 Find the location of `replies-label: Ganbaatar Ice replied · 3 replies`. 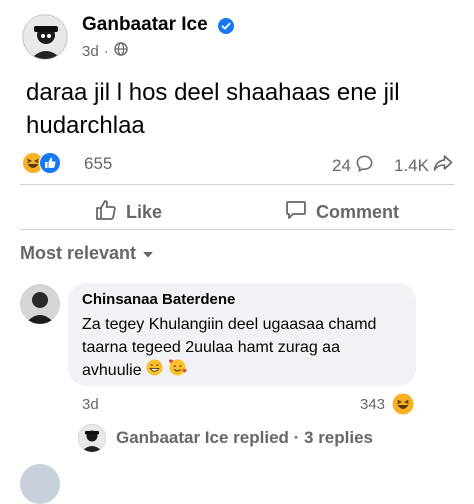

replies-label: Ganbaatar Ice replied · 3 replies is located at coordinates (245, 437).